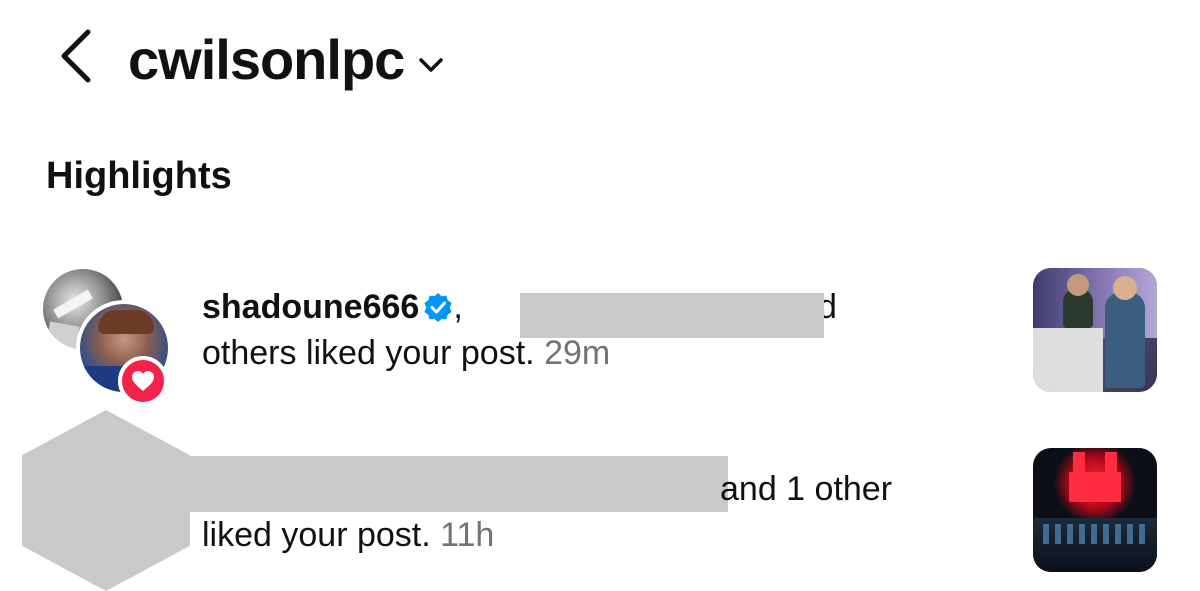 This screenshot has height=591, width=1200. I want to click on chevron-left-icon, so click(76, 56).